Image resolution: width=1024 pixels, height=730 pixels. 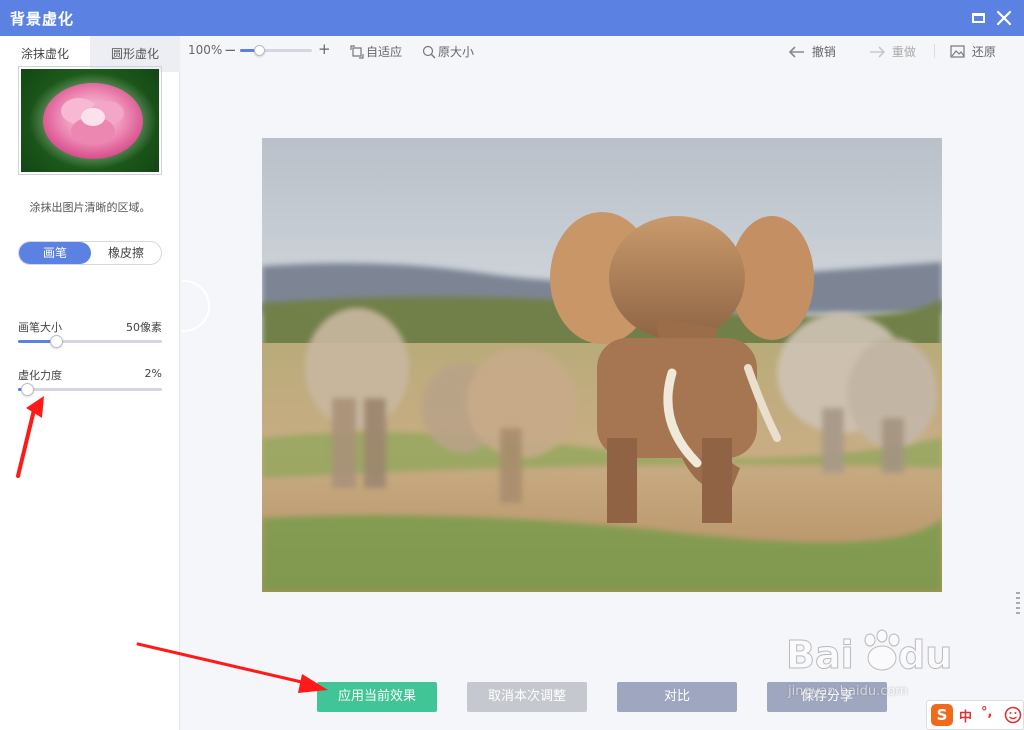 I want to click on svg-text: du, so click(x=925, y=655).